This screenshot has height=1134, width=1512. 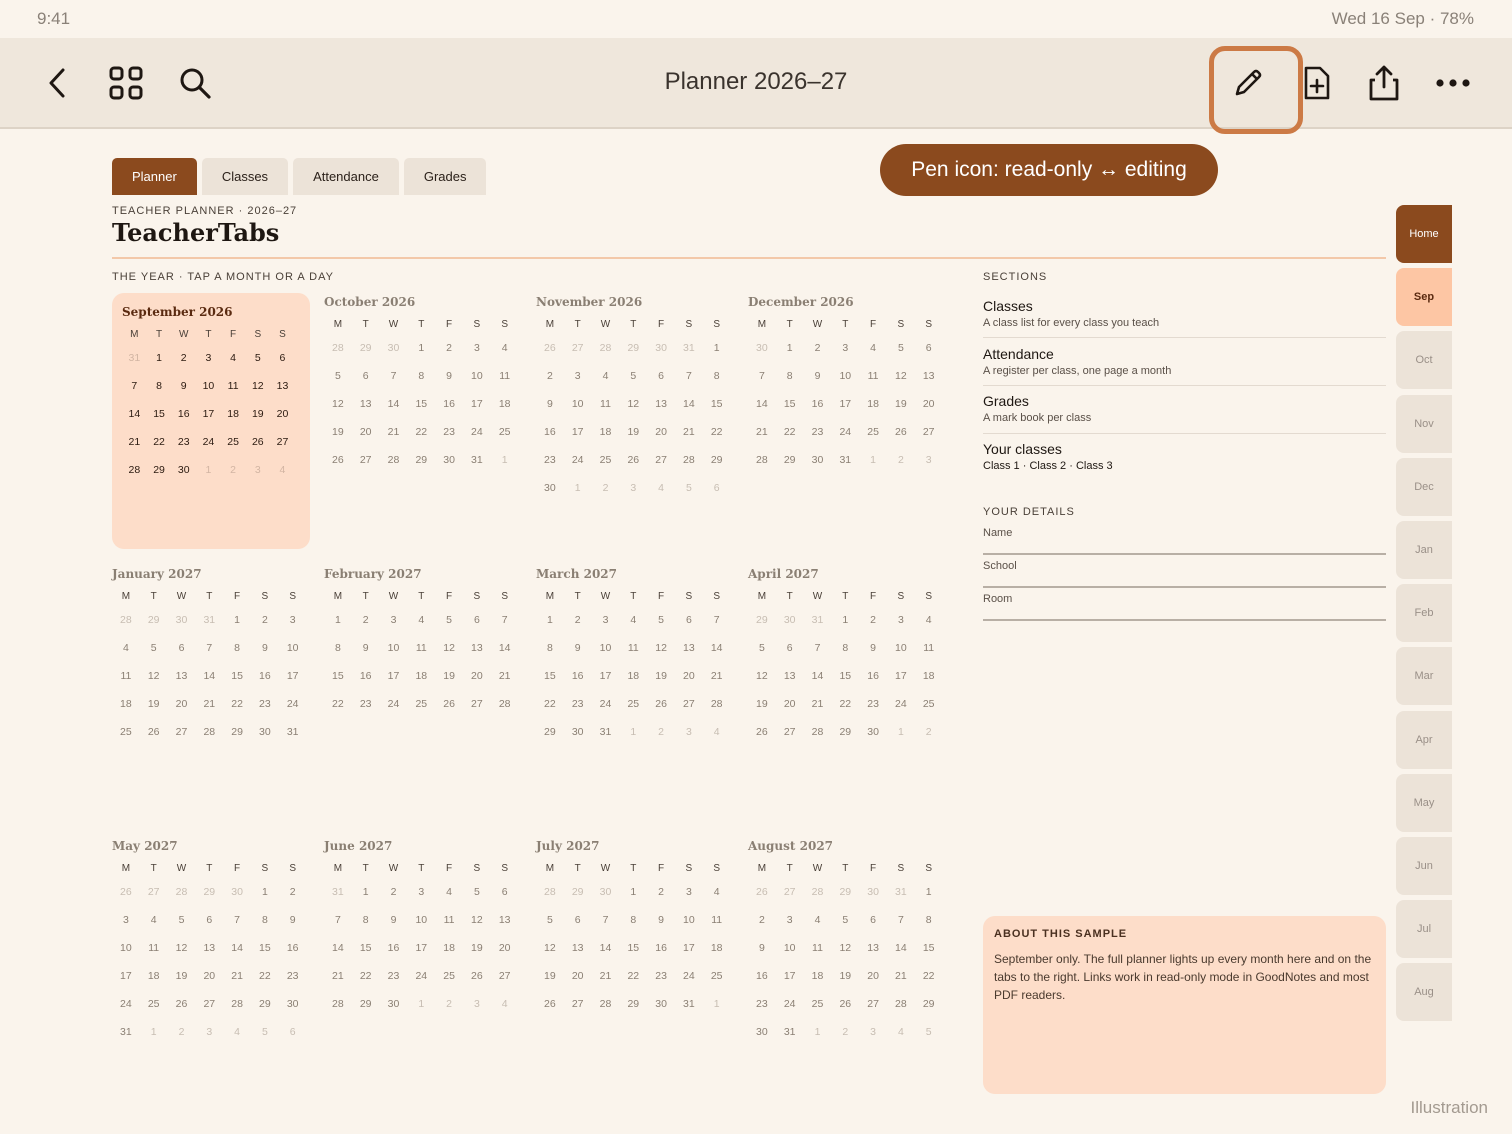 I want to click on calendar-day: 10, so click(x=578, y=409).